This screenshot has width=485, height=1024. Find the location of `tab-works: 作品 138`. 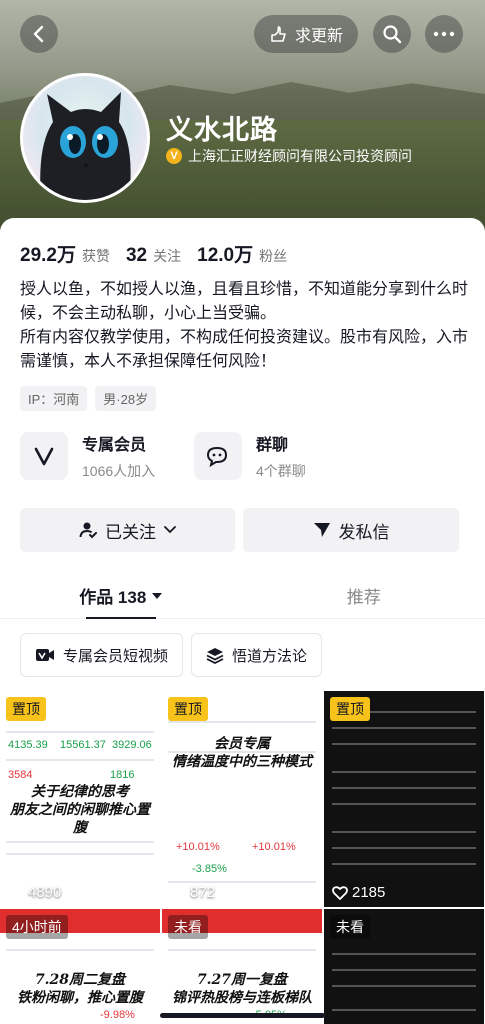

tab-works: 作品 138 is located at coordinates (121, 596).